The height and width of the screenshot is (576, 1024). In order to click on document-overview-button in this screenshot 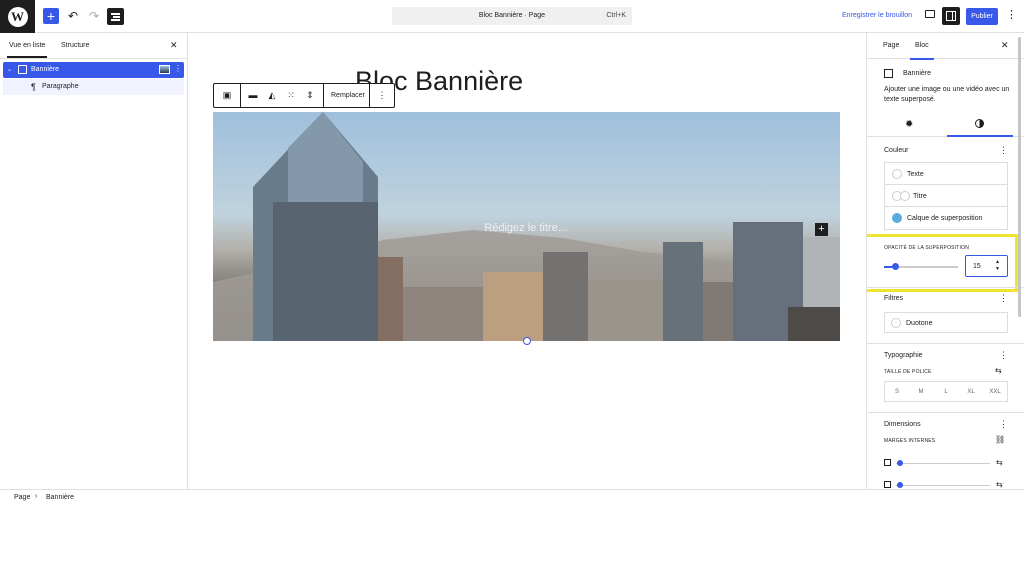, I will do `click(115, 16)`.